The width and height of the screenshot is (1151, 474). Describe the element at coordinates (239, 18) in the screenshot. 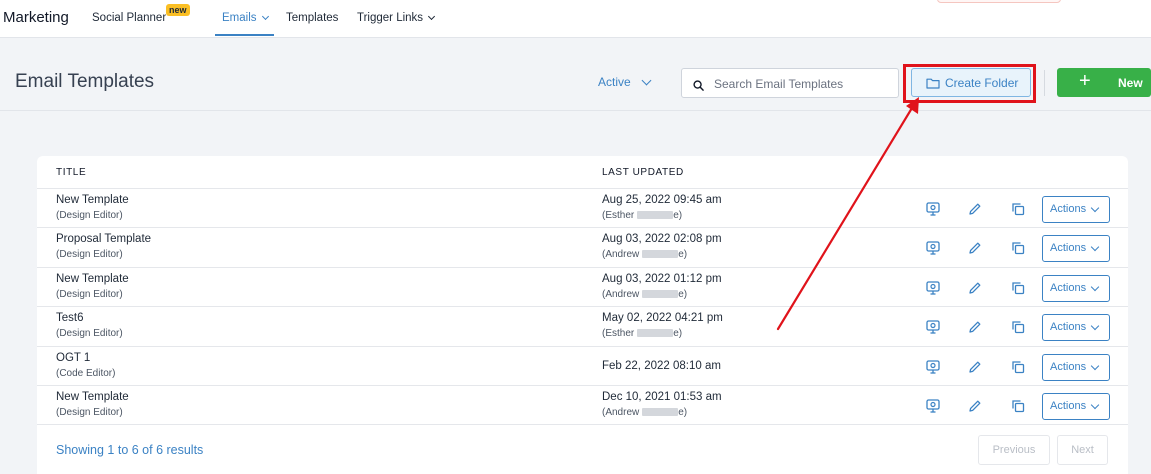

I see `nav-emails-label: Emails` at that location.